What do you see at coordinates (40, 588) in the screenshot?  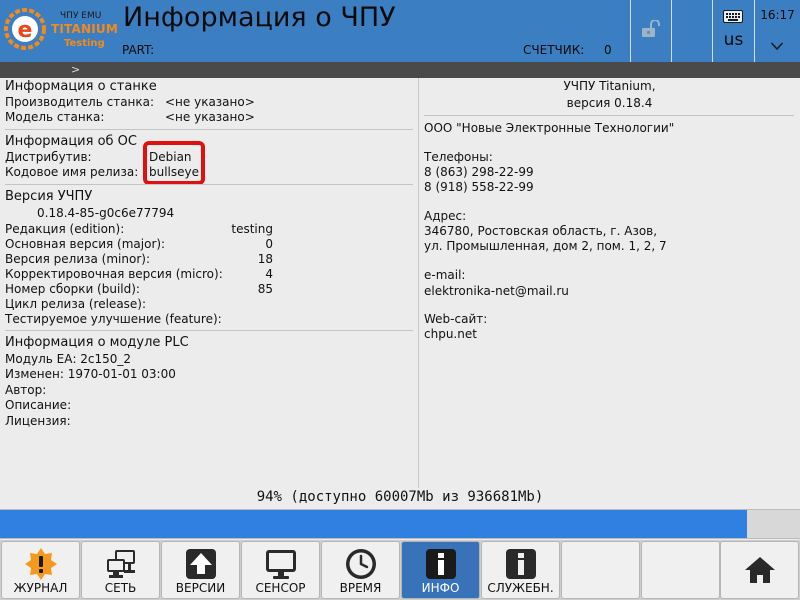 I see `journal-button-label: ЖУРНАЛ` at bounding box center [40, 588].